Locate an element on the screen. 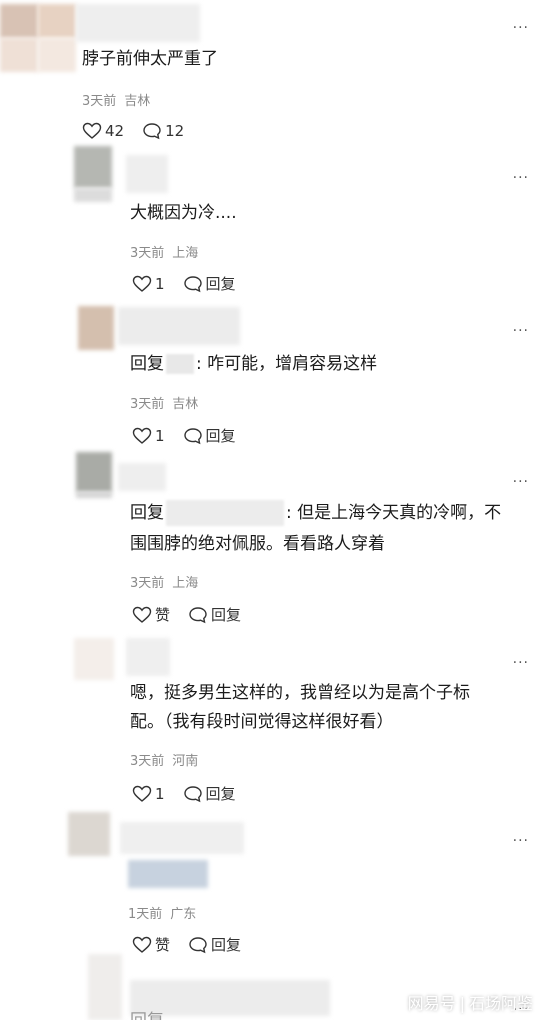 The height and width of the screenshot is (1020, 549). comment-actions: 42 12 is located at coordinates (142, 131).